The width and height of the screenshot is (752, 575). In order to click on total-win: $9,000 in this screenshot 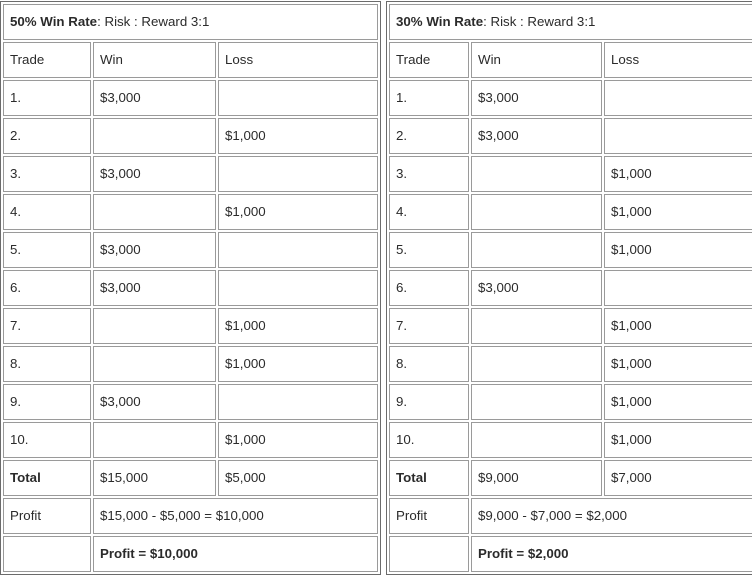, I will do `click(537, 478)`.